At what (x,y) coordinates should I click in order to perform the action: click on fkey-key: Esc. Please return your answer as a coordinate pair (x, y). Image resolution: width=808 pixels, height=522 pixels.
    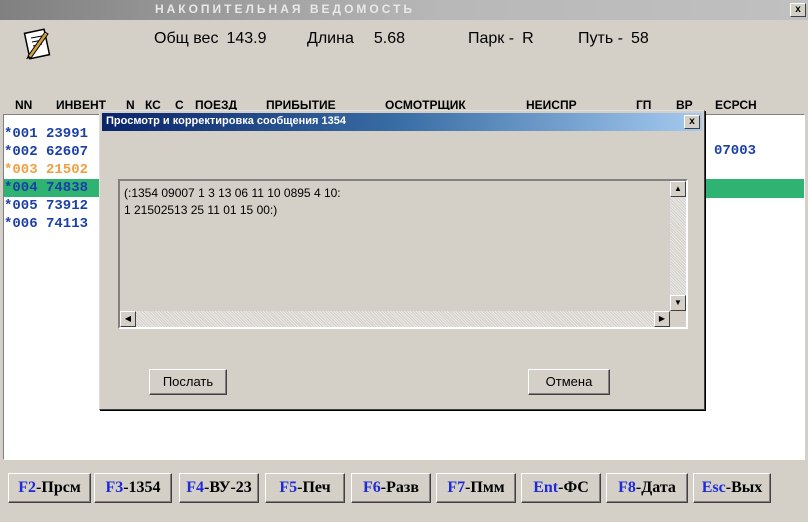
    Looking at the image, I should click on (713, 487).